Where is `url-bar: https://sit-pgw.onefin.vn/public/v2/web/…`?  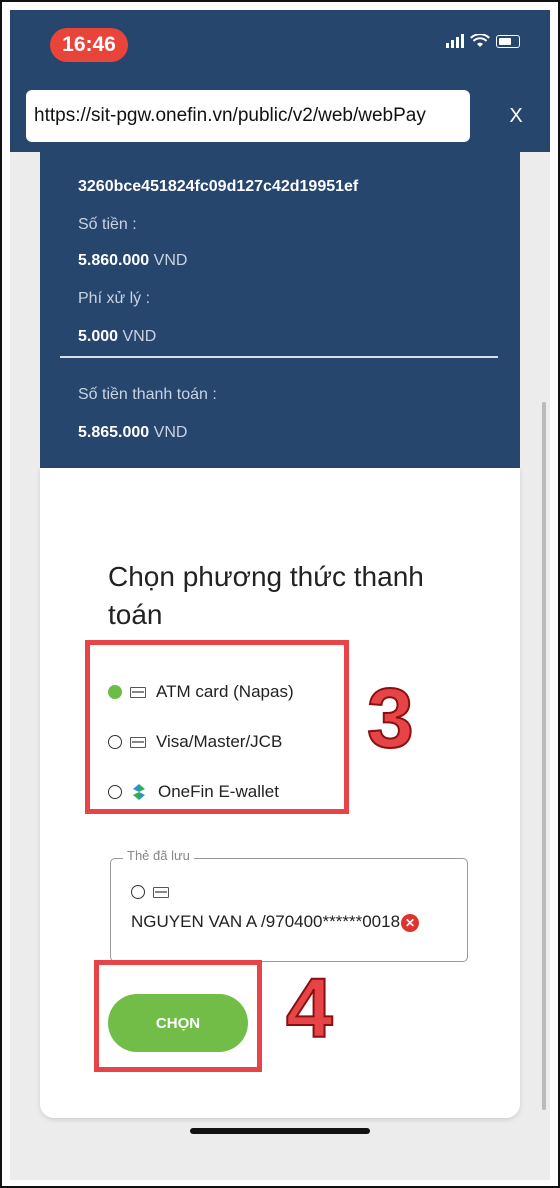 url-bar: https://sit-pgw.onefin.vn/public/v2/web/… is located at coordinates (248, 116).